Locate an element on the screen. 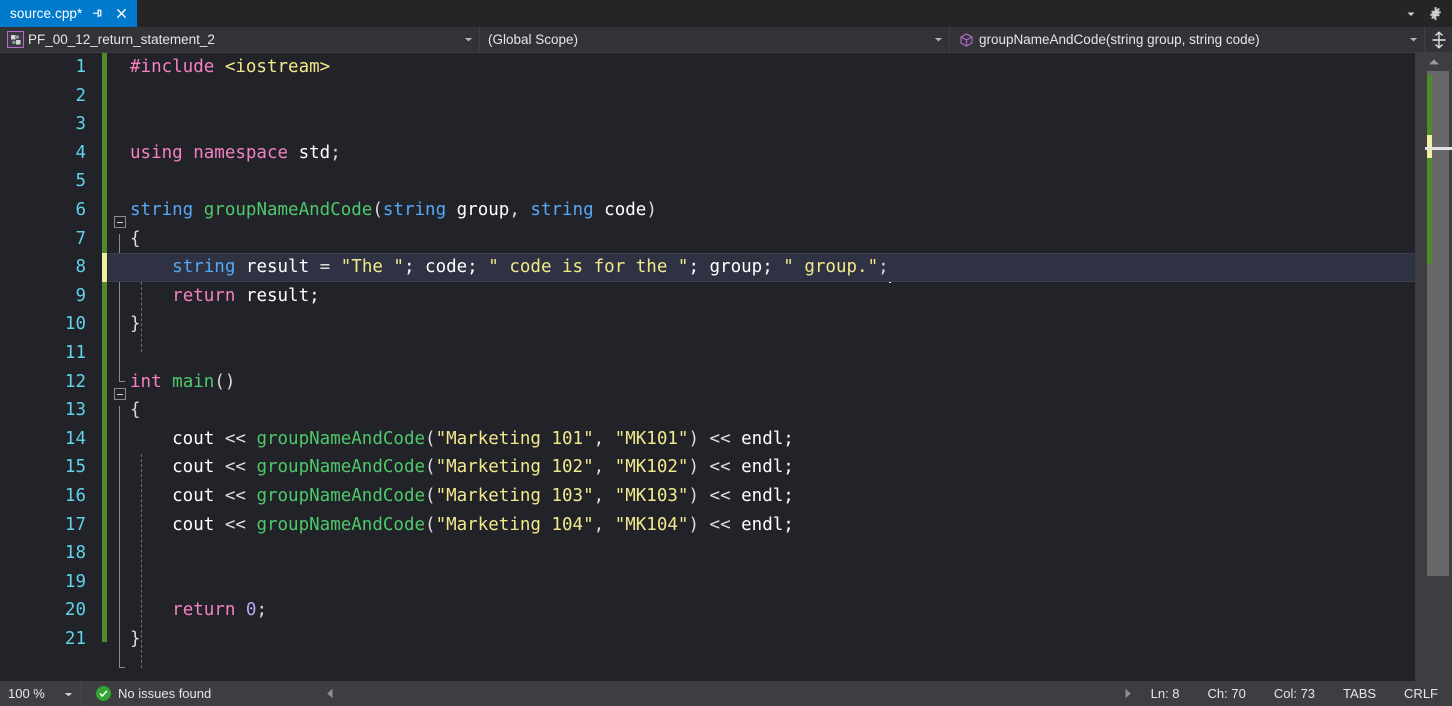 Image resolution: width=1452 pixels, height=706 pixels. issues-status-label: No issues found is located at coordinates (165, 693).